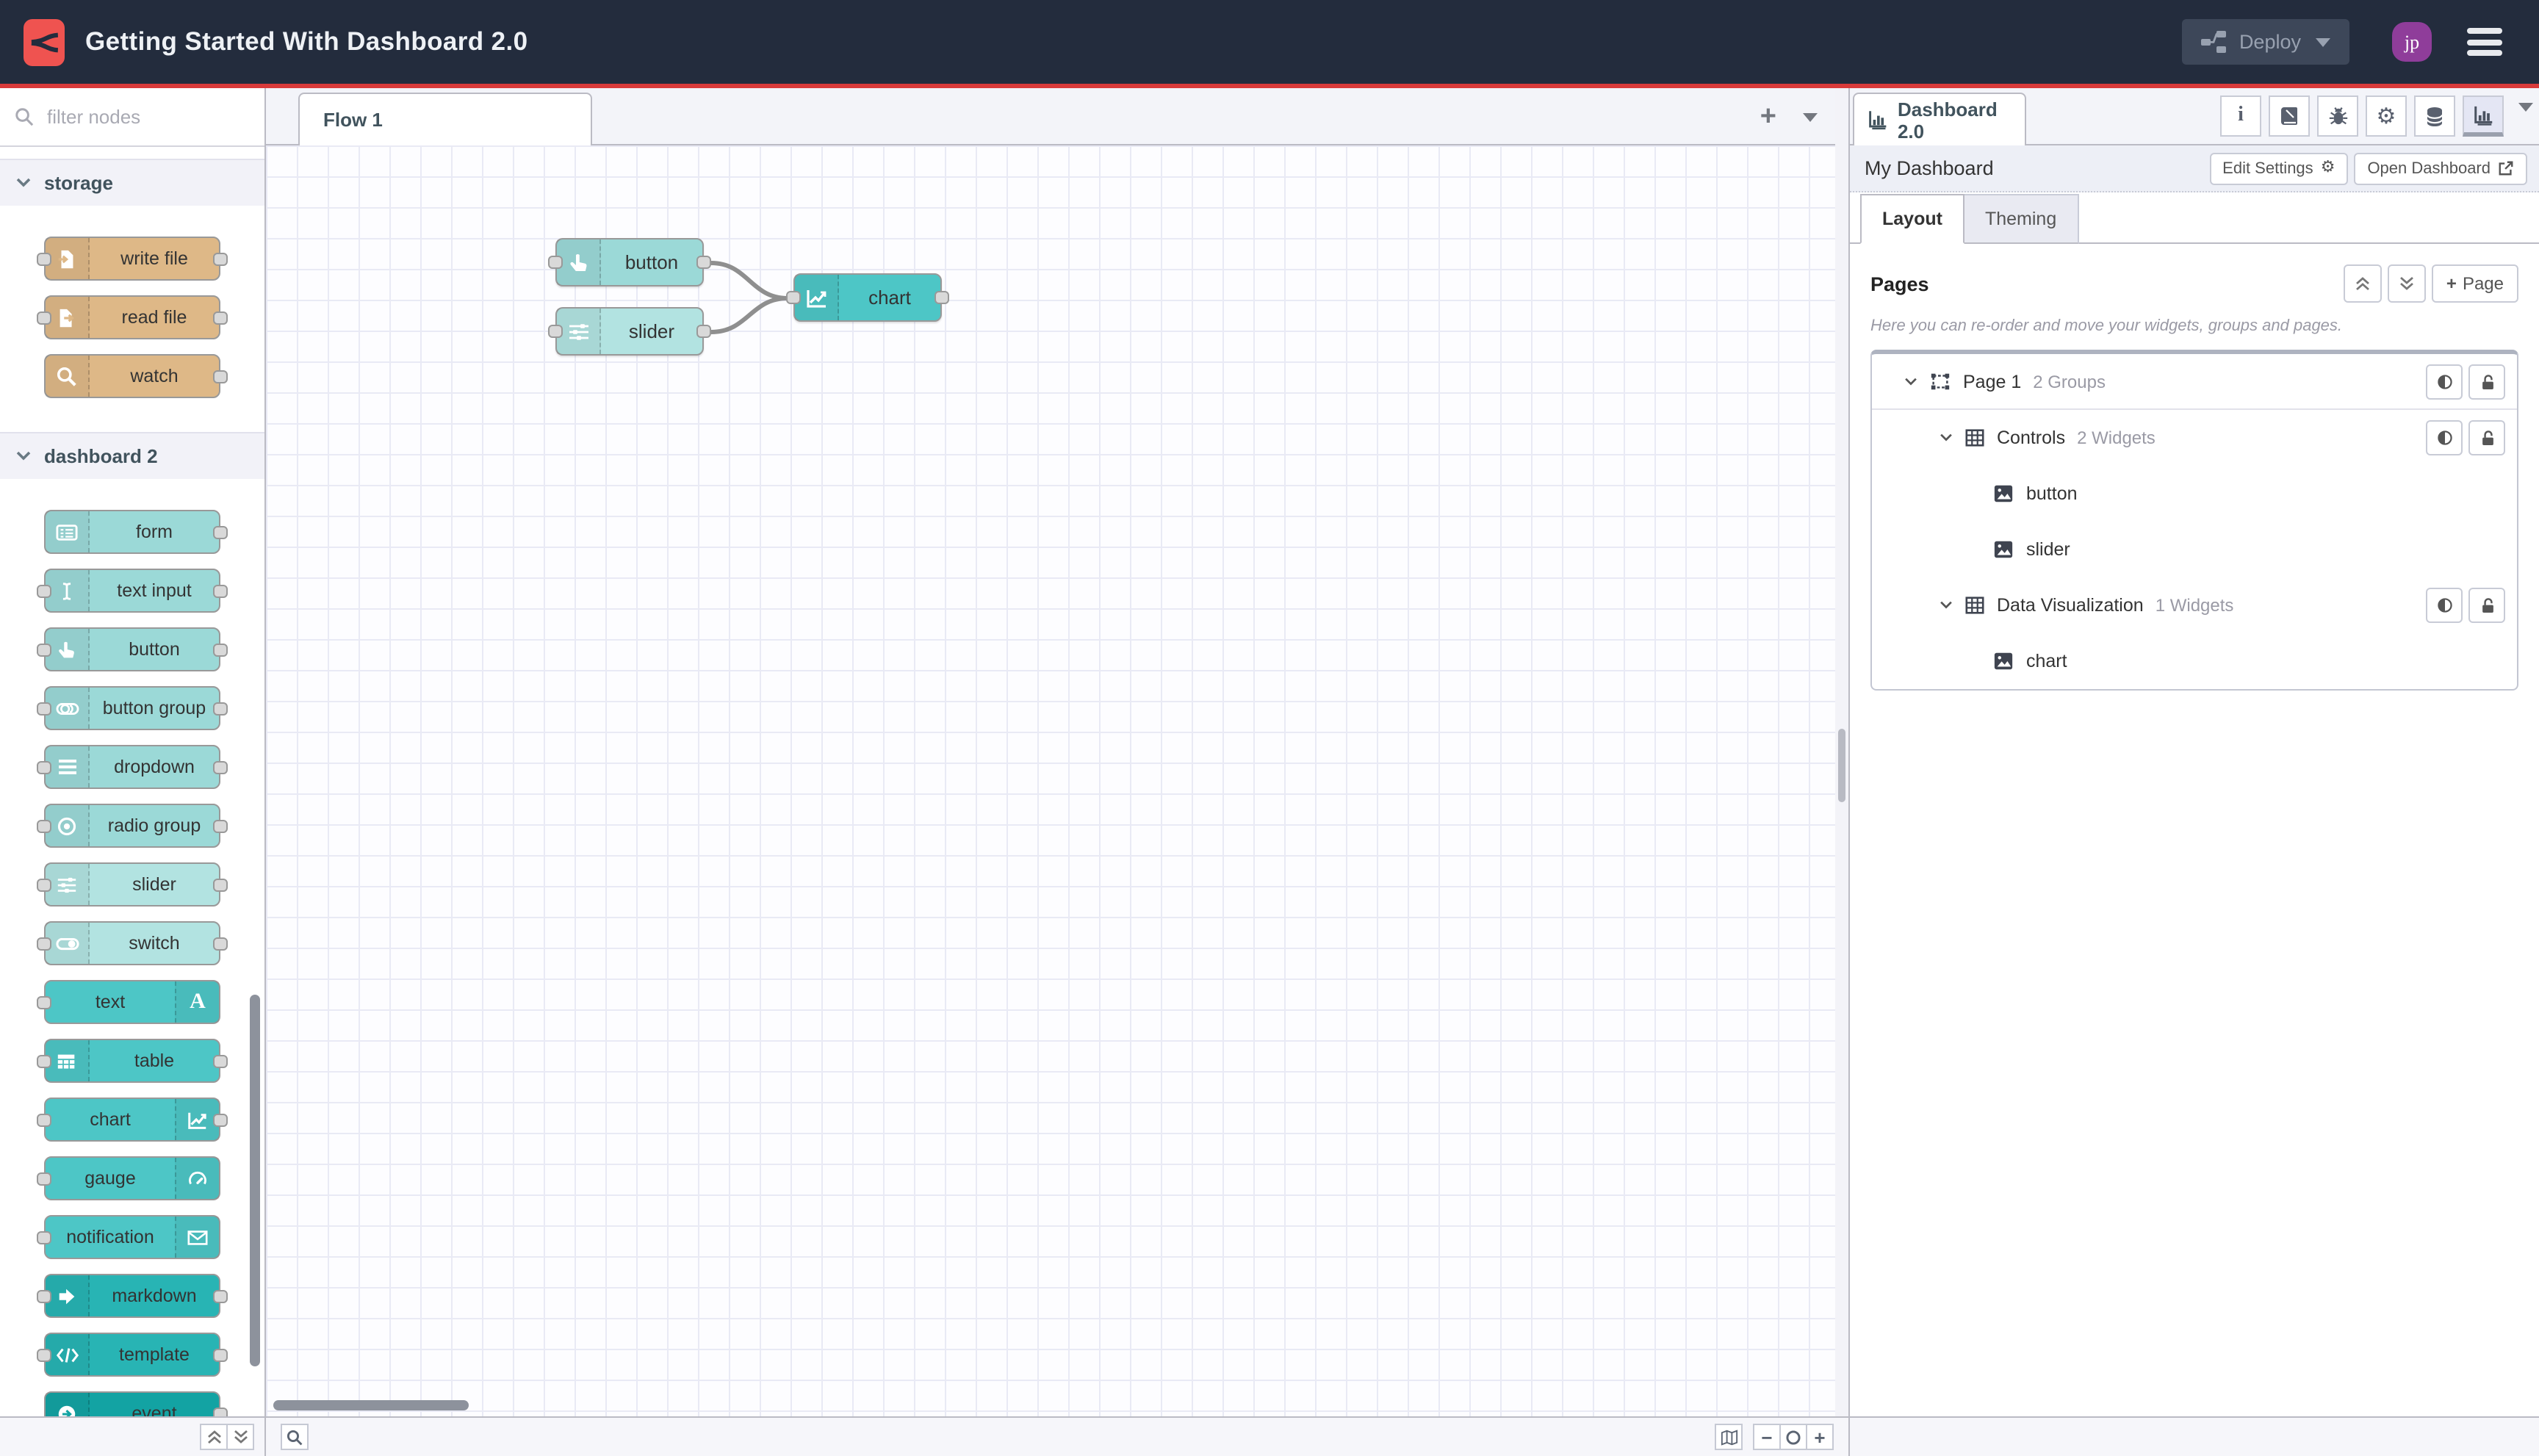 The width and height of the screenshot is (2539, 1456). Describe the element at coordinates (2194, 661) in the screenshot. I see `tree-row-widget-chart: chart` at that location.